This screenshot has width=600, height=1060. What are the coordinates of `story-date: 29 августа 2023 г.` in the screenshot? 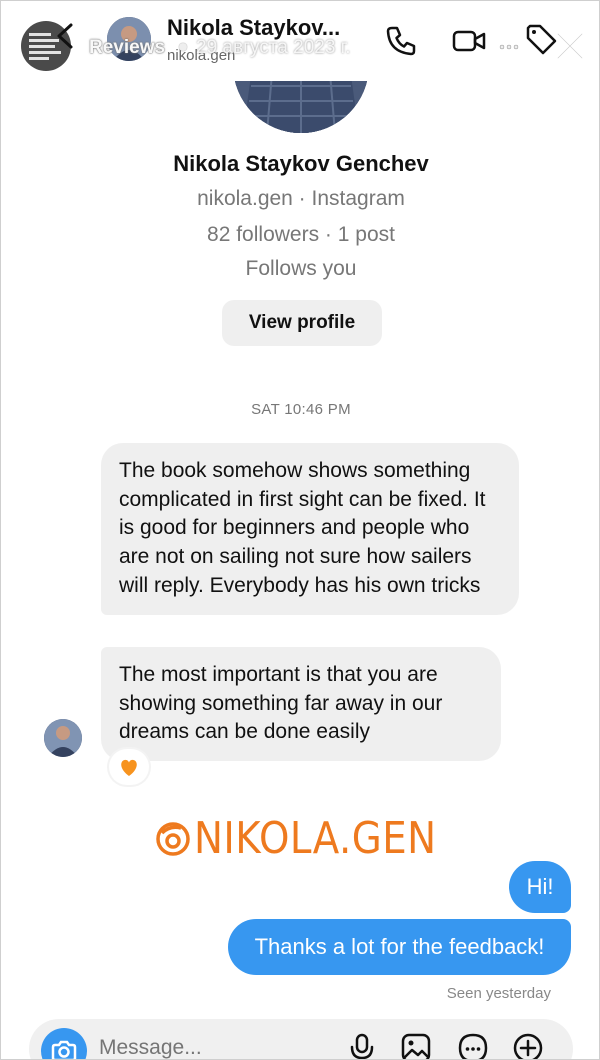 It's located at (273, 47).